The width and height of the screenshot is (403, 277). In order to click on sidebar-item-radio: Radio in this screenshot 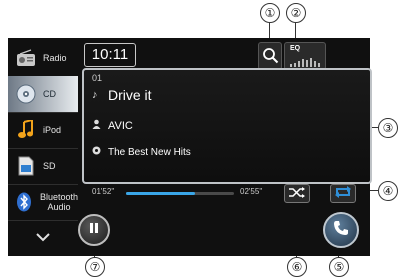, I will do `click(43, 58)`.